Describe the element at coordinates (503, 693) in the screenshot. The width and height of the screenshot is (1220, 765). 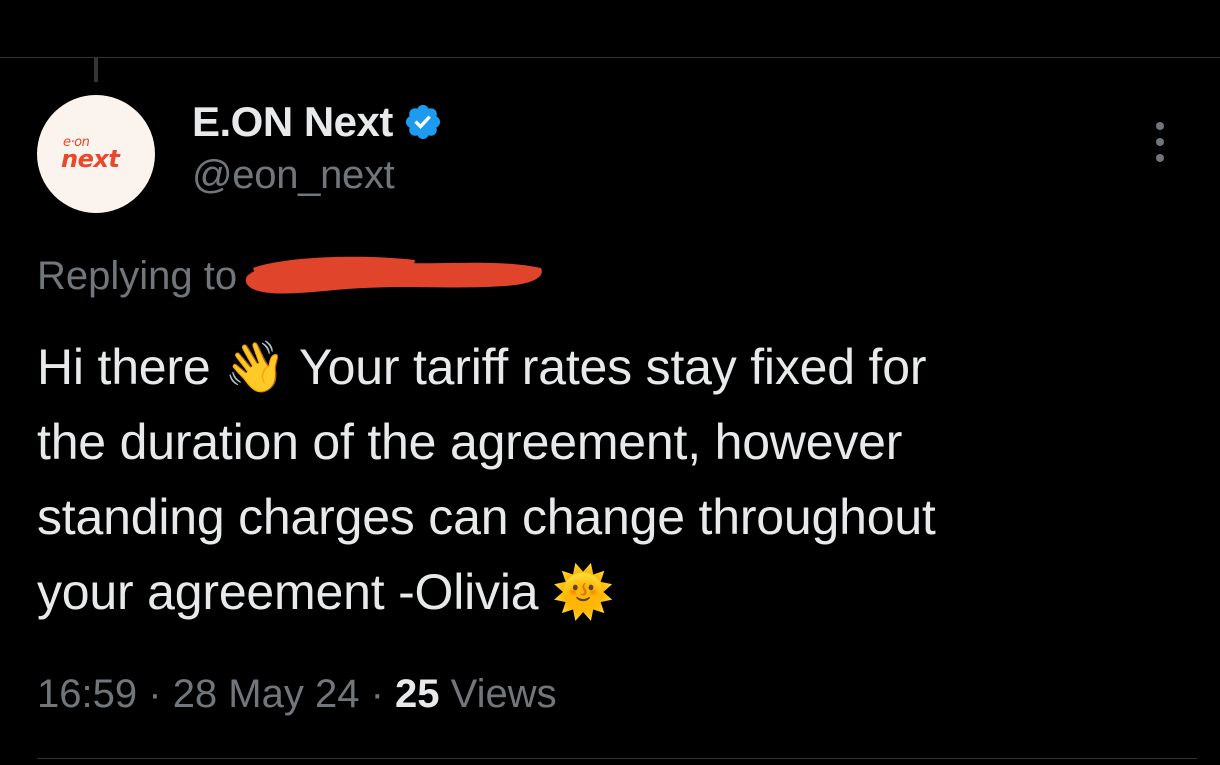
I see `views-label: Views` at that location.